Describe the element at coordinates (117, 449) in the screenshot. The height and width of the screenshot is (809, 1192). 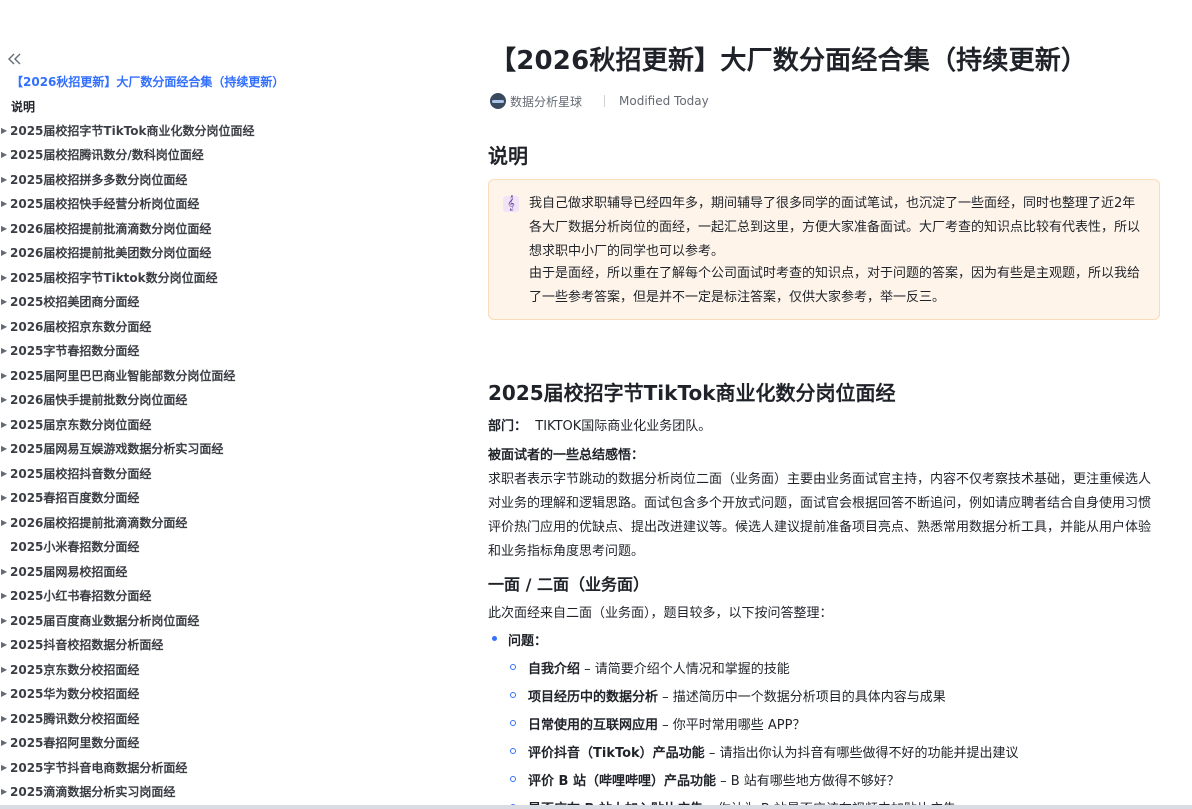
I see `toc-item-label: 2025届网易互娱游戏数据分析实习面经` at that location.